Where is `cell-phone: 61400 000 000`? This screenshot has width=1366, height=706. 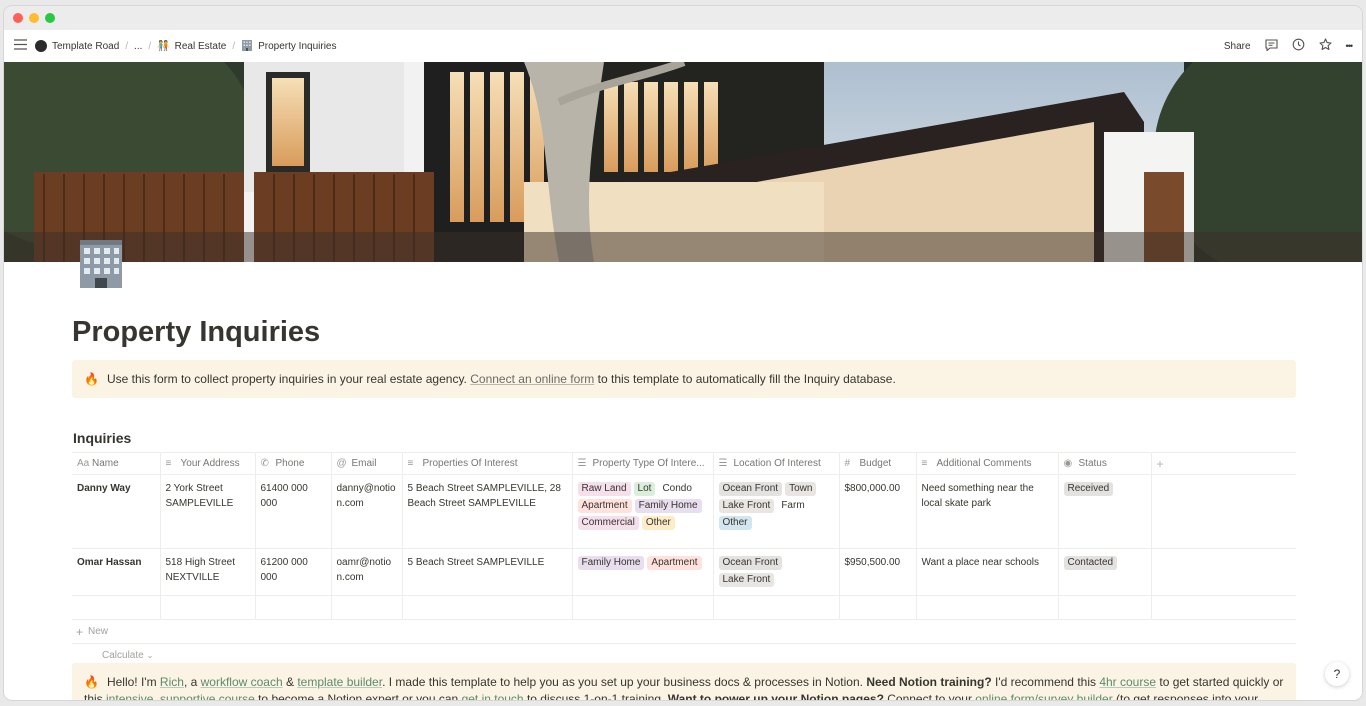
cell-phone: 61400 000 000 is located at coordinates (293, 511).